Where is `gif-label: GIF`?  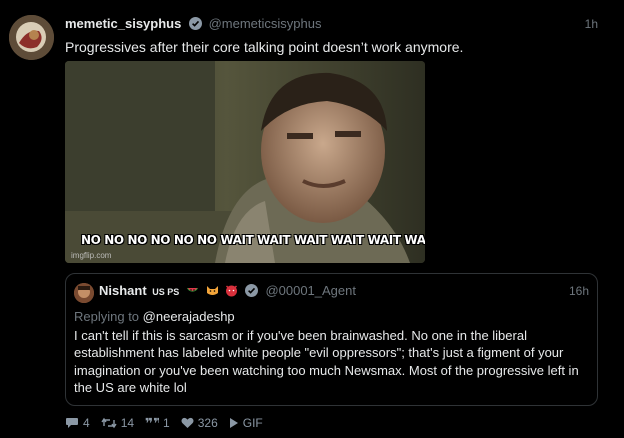 gif-label: GIF is located at coordinates (252, 423).